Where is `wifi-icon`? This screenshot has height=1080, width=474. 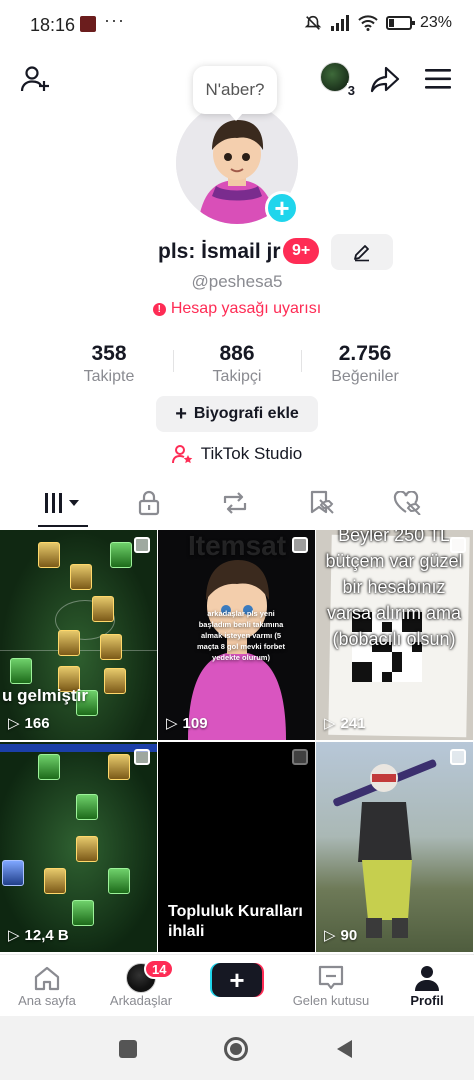 wifi-icon is located at coordinates (368, 23).